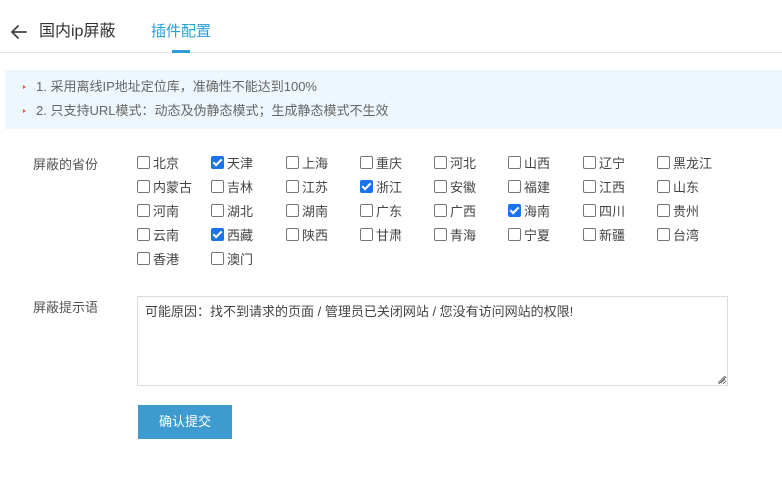 Image resolution: width=782 pixels, height=489 pixels. I want to click on province-option: 宁夏, so click(529, 235).